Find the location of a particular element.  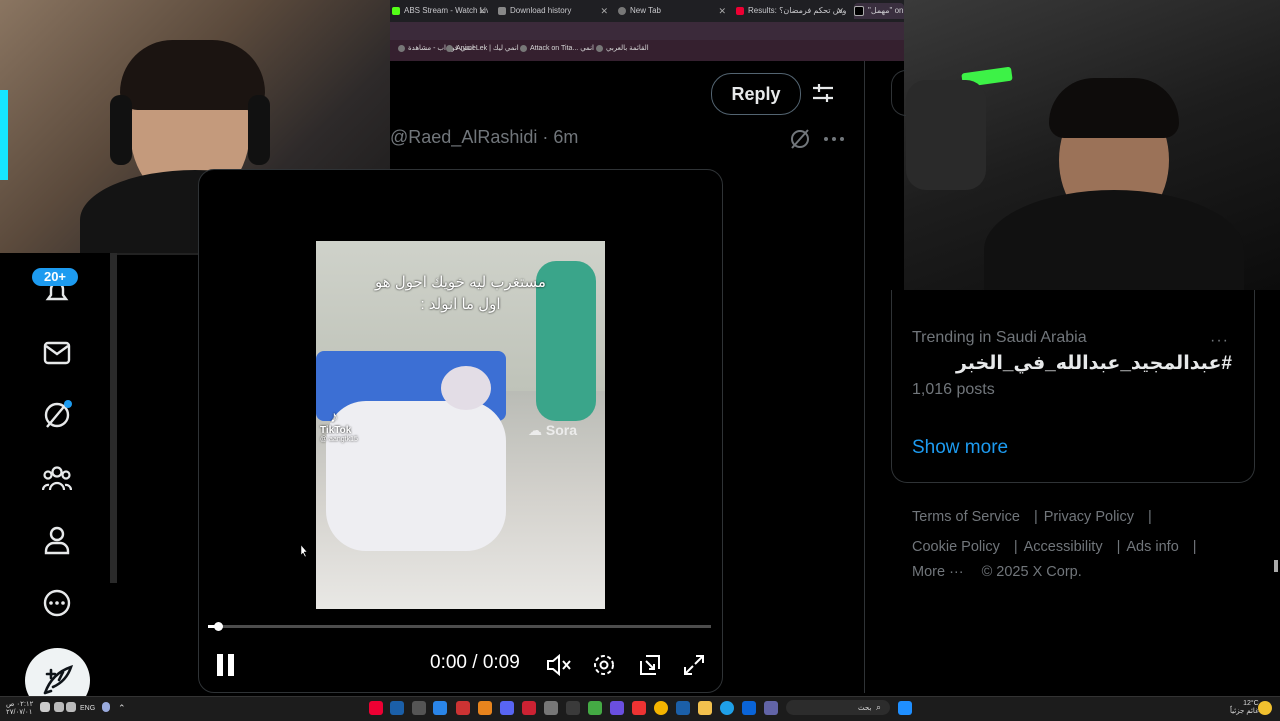

ads-info-link: Ads info is located at coordinates (1152, 547).